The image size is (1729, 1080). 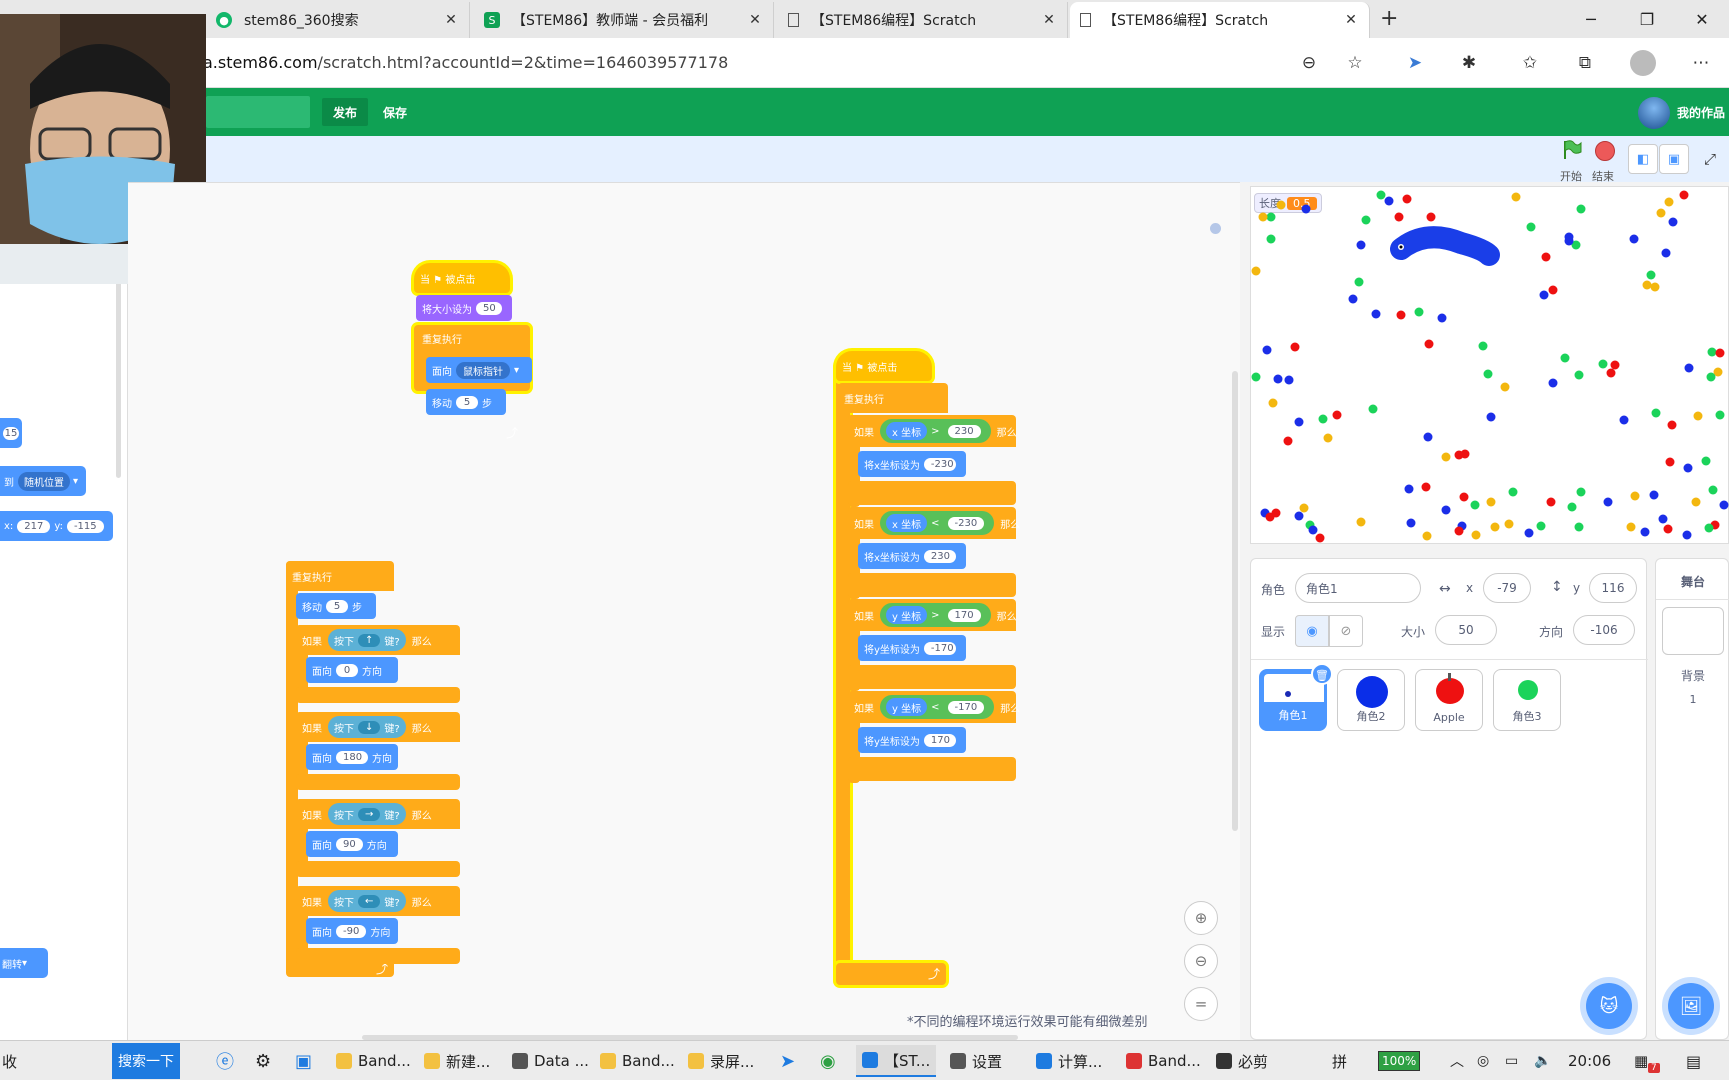 What do you see at coordinates (1542, 1061) in the screenshot?
I see `volume-icon: 🔈` at bounding box center [1542, 1061].